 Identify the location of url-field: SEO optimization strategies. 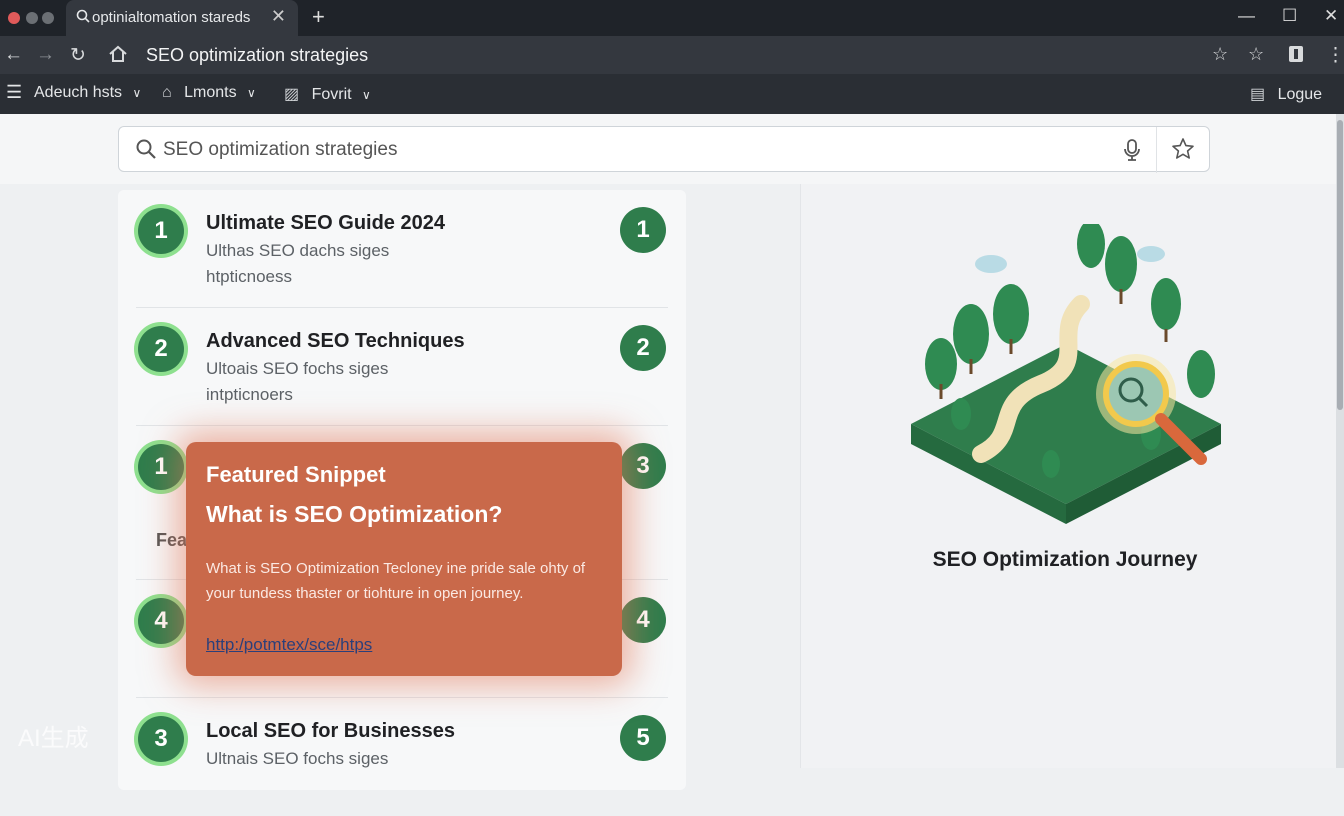
(706, 55).